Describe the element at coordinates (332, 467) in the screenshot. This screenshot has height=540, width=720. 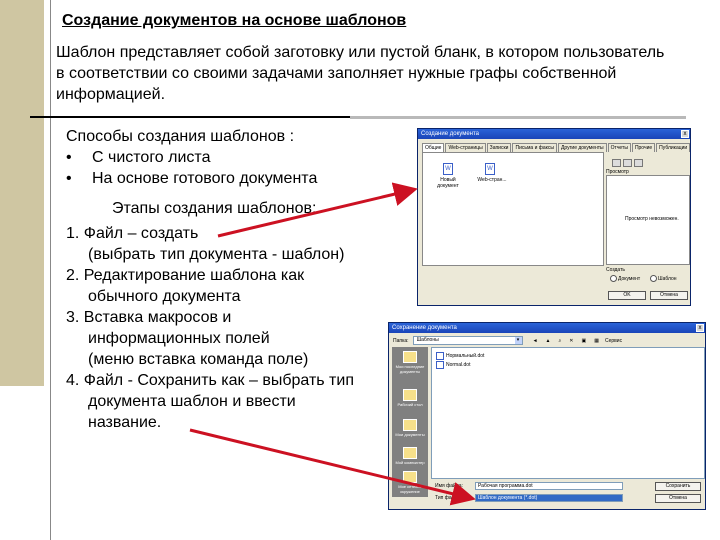
I see `arrow-to-save-dialog` at that location.